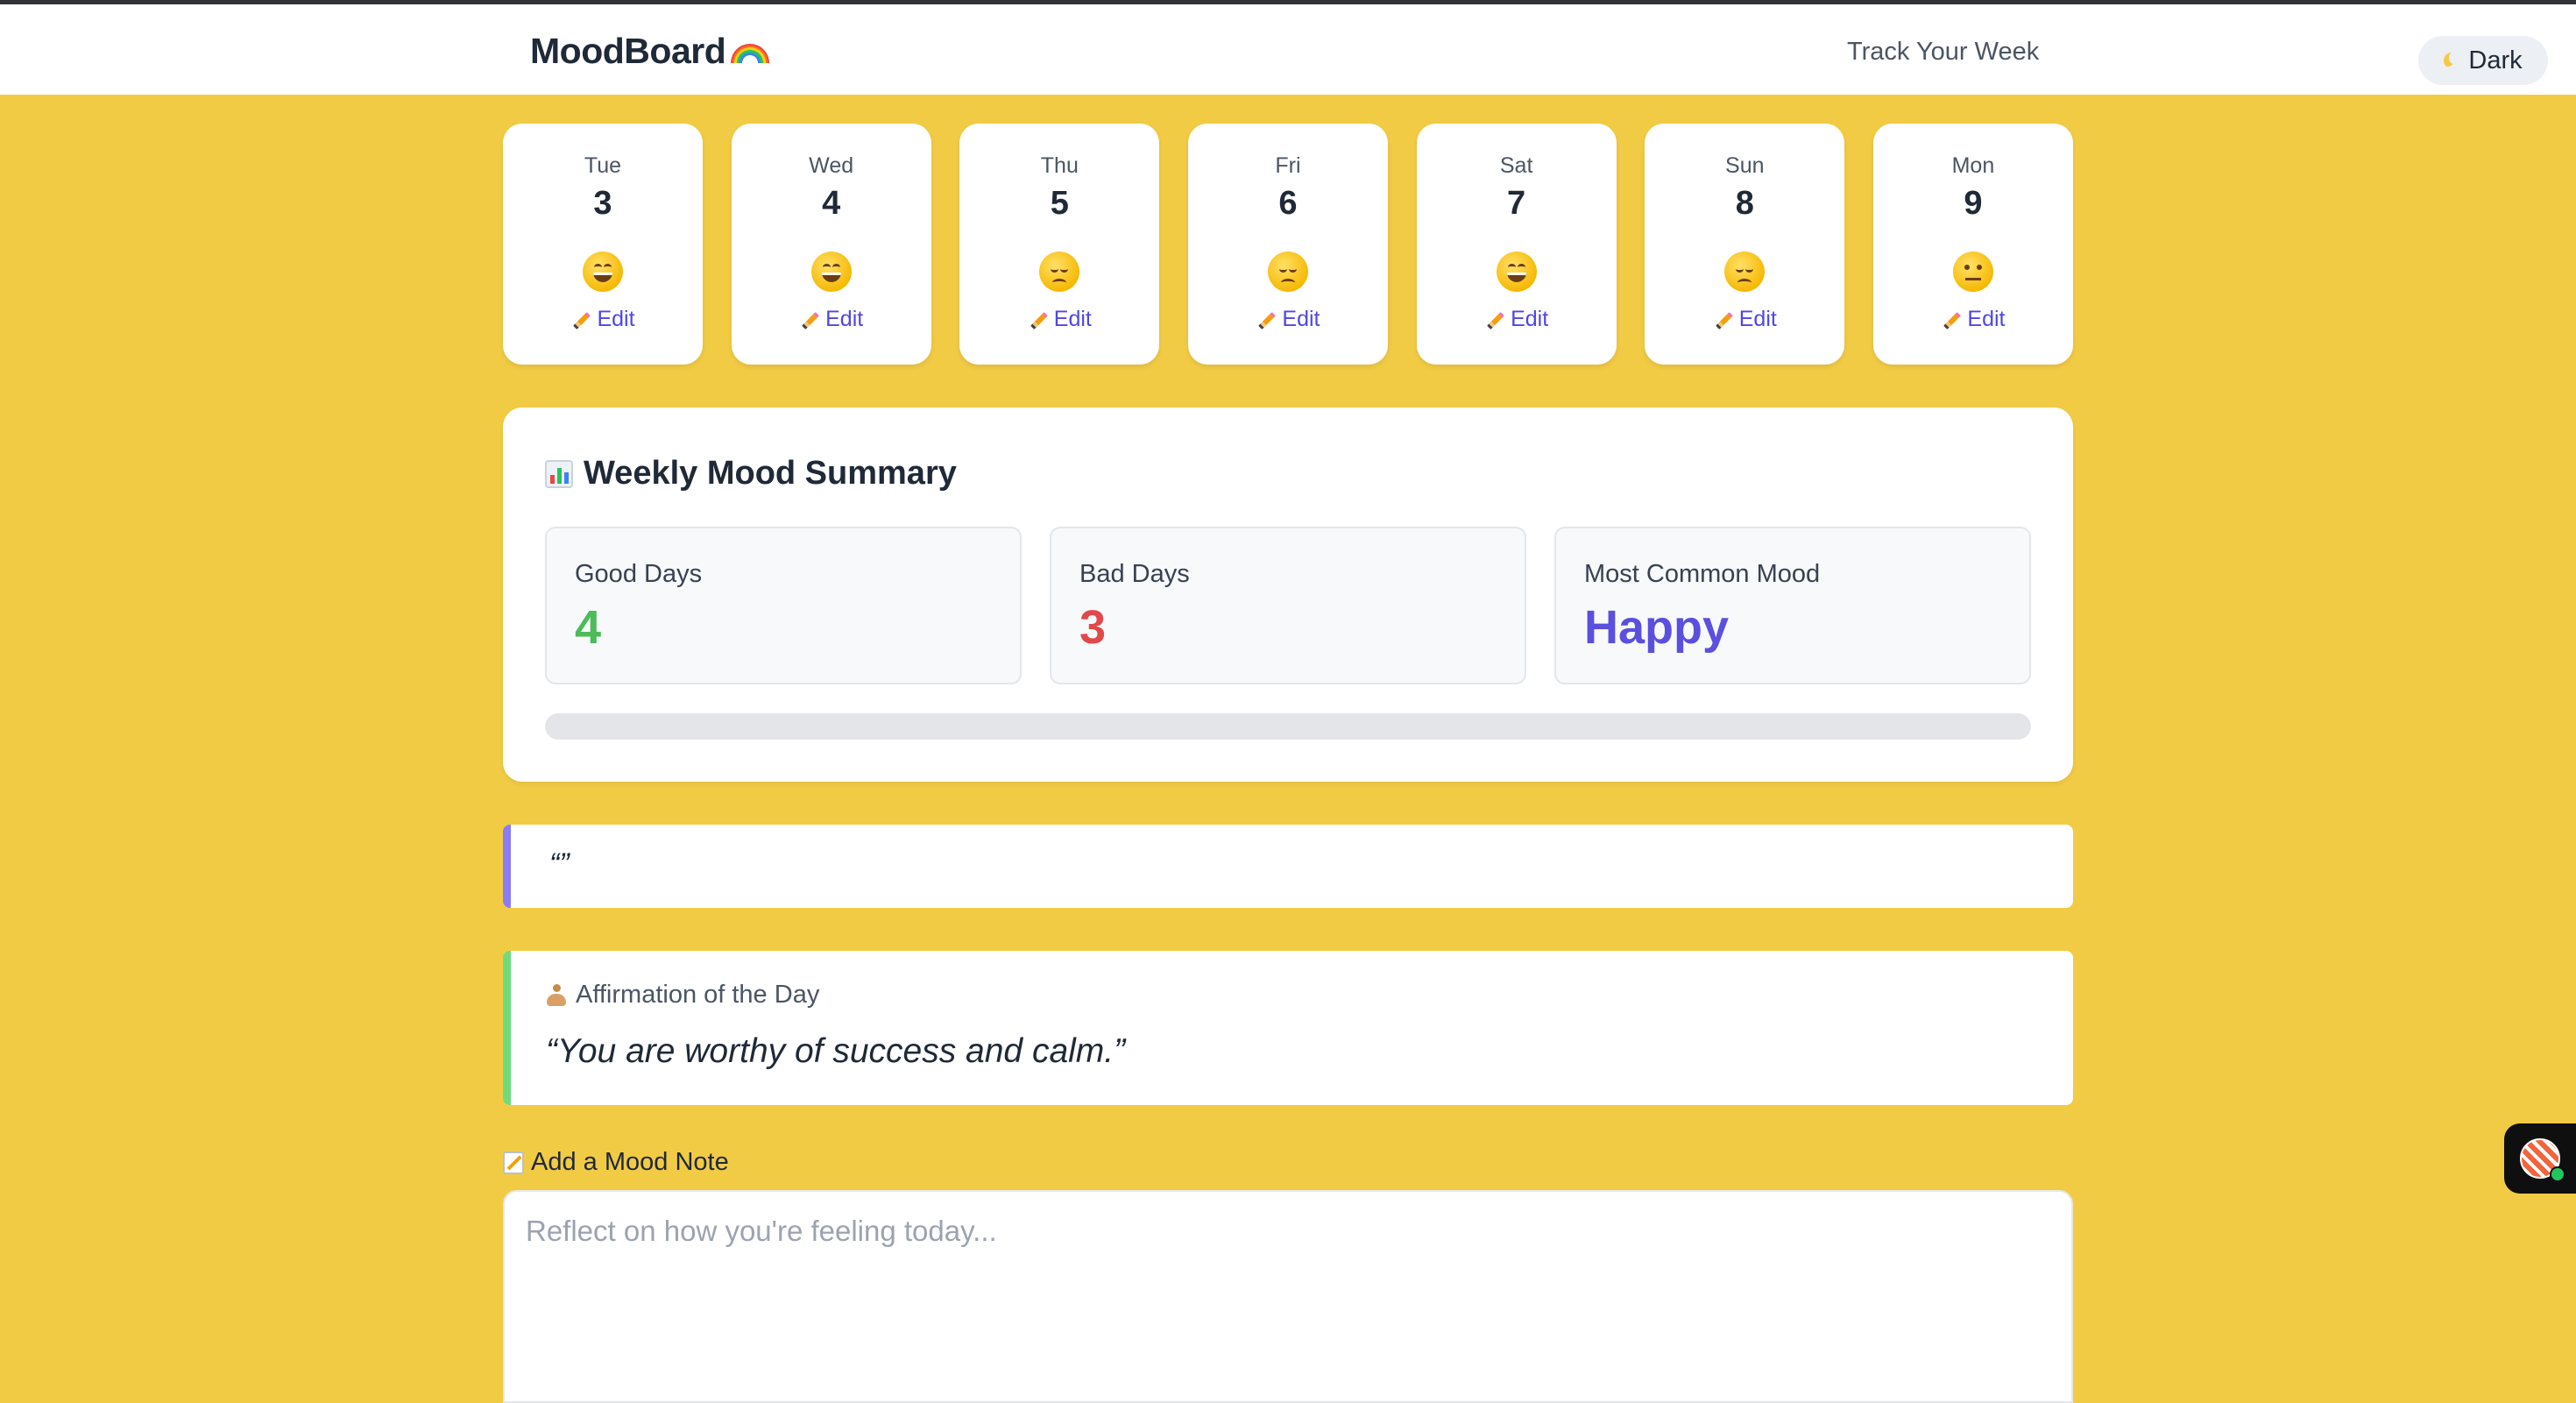 The image size is (2576, 1403). What do you see at coordinates (1288, 726) in the screenshot?
I see `mood-progress-bar` at bounding box center [1288, 726].